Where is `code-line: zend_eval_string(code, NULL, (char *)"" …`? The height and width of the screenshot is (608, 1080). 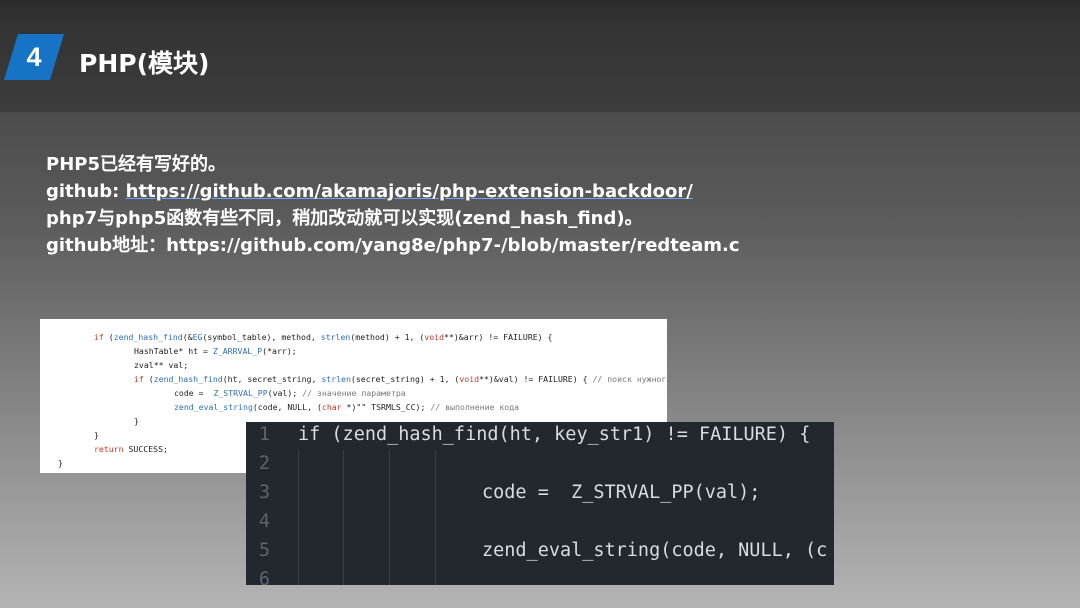
code-line: zend_eval_string(code, NULL, (char *)"" … is located at coordinates (347, 407).